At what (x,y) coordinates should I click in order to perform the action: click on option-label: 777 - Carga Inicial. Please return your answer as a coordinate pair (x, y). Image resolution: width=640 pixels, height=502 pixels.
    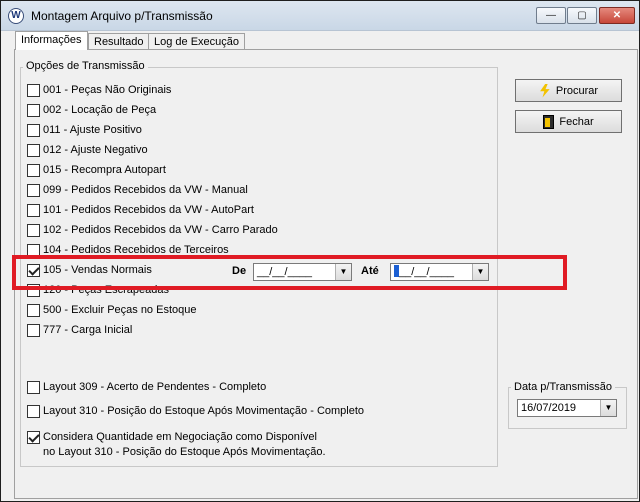
    Looking at the image, I should click on (88, 330).